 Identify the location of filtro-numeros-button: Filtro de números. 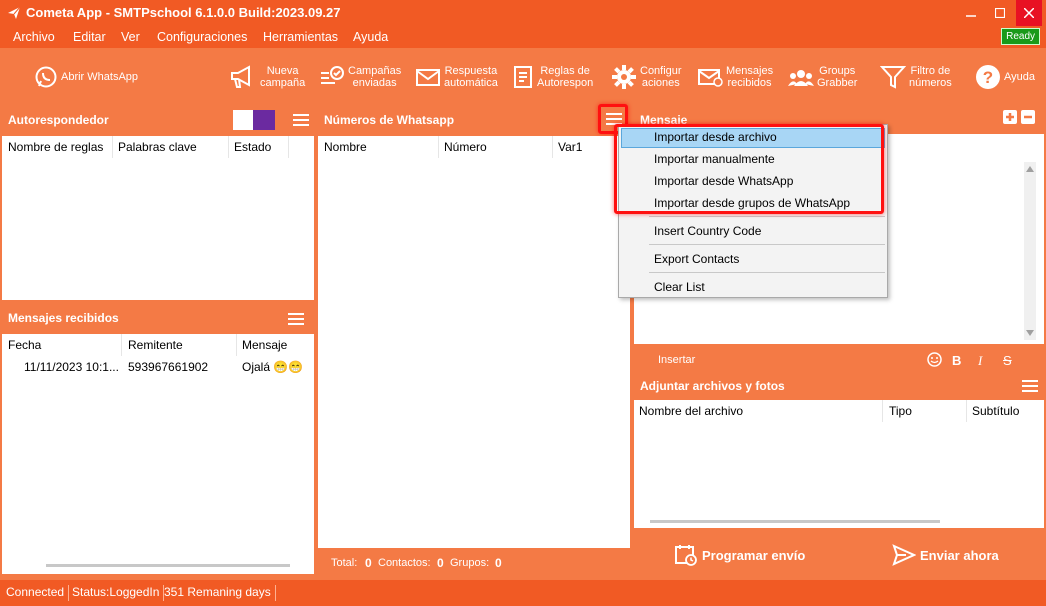
(916, 77).